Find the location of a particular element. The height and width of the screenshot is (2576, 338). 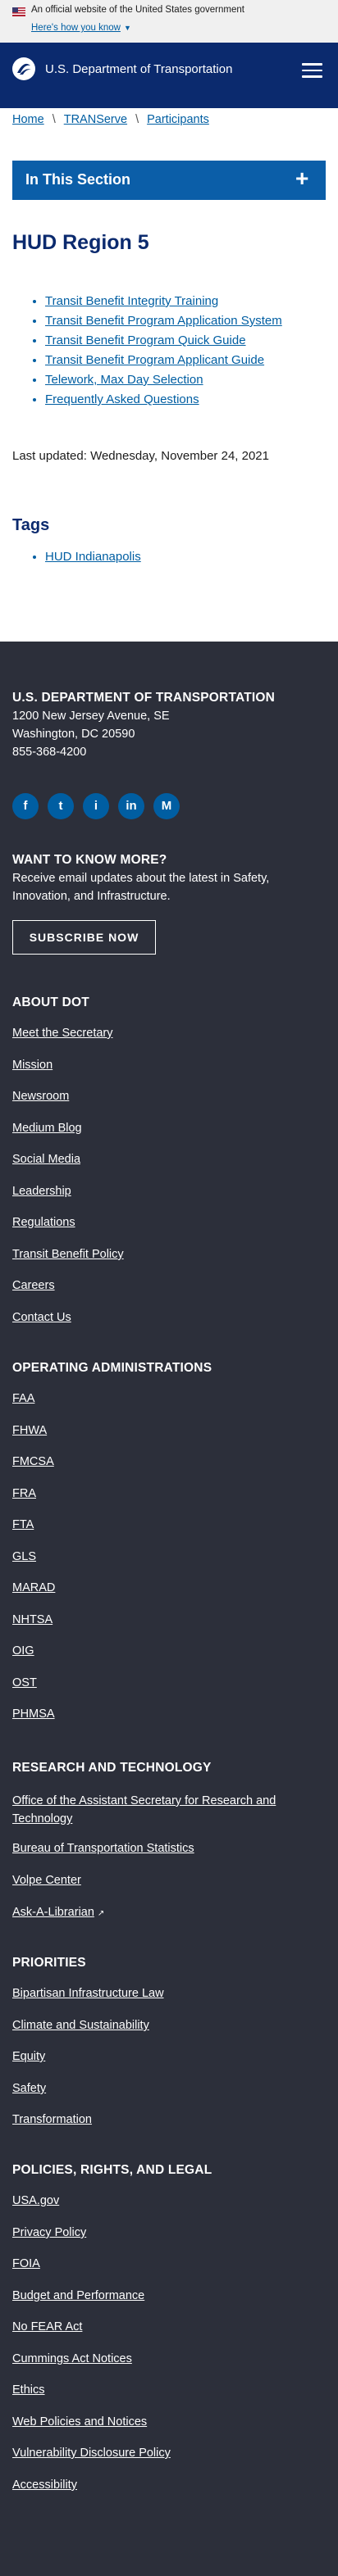

want-to-know-heading: WANT TO KNOW MORE? is located at coordinates (89, 860).